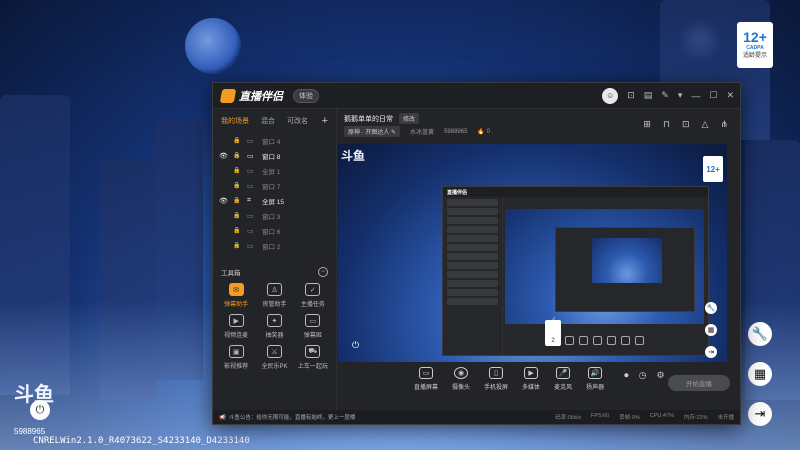  Describe the element at coordinates (629, 418) in the screenshot. I see `stat-drop: 丢帧:0%` at that location.